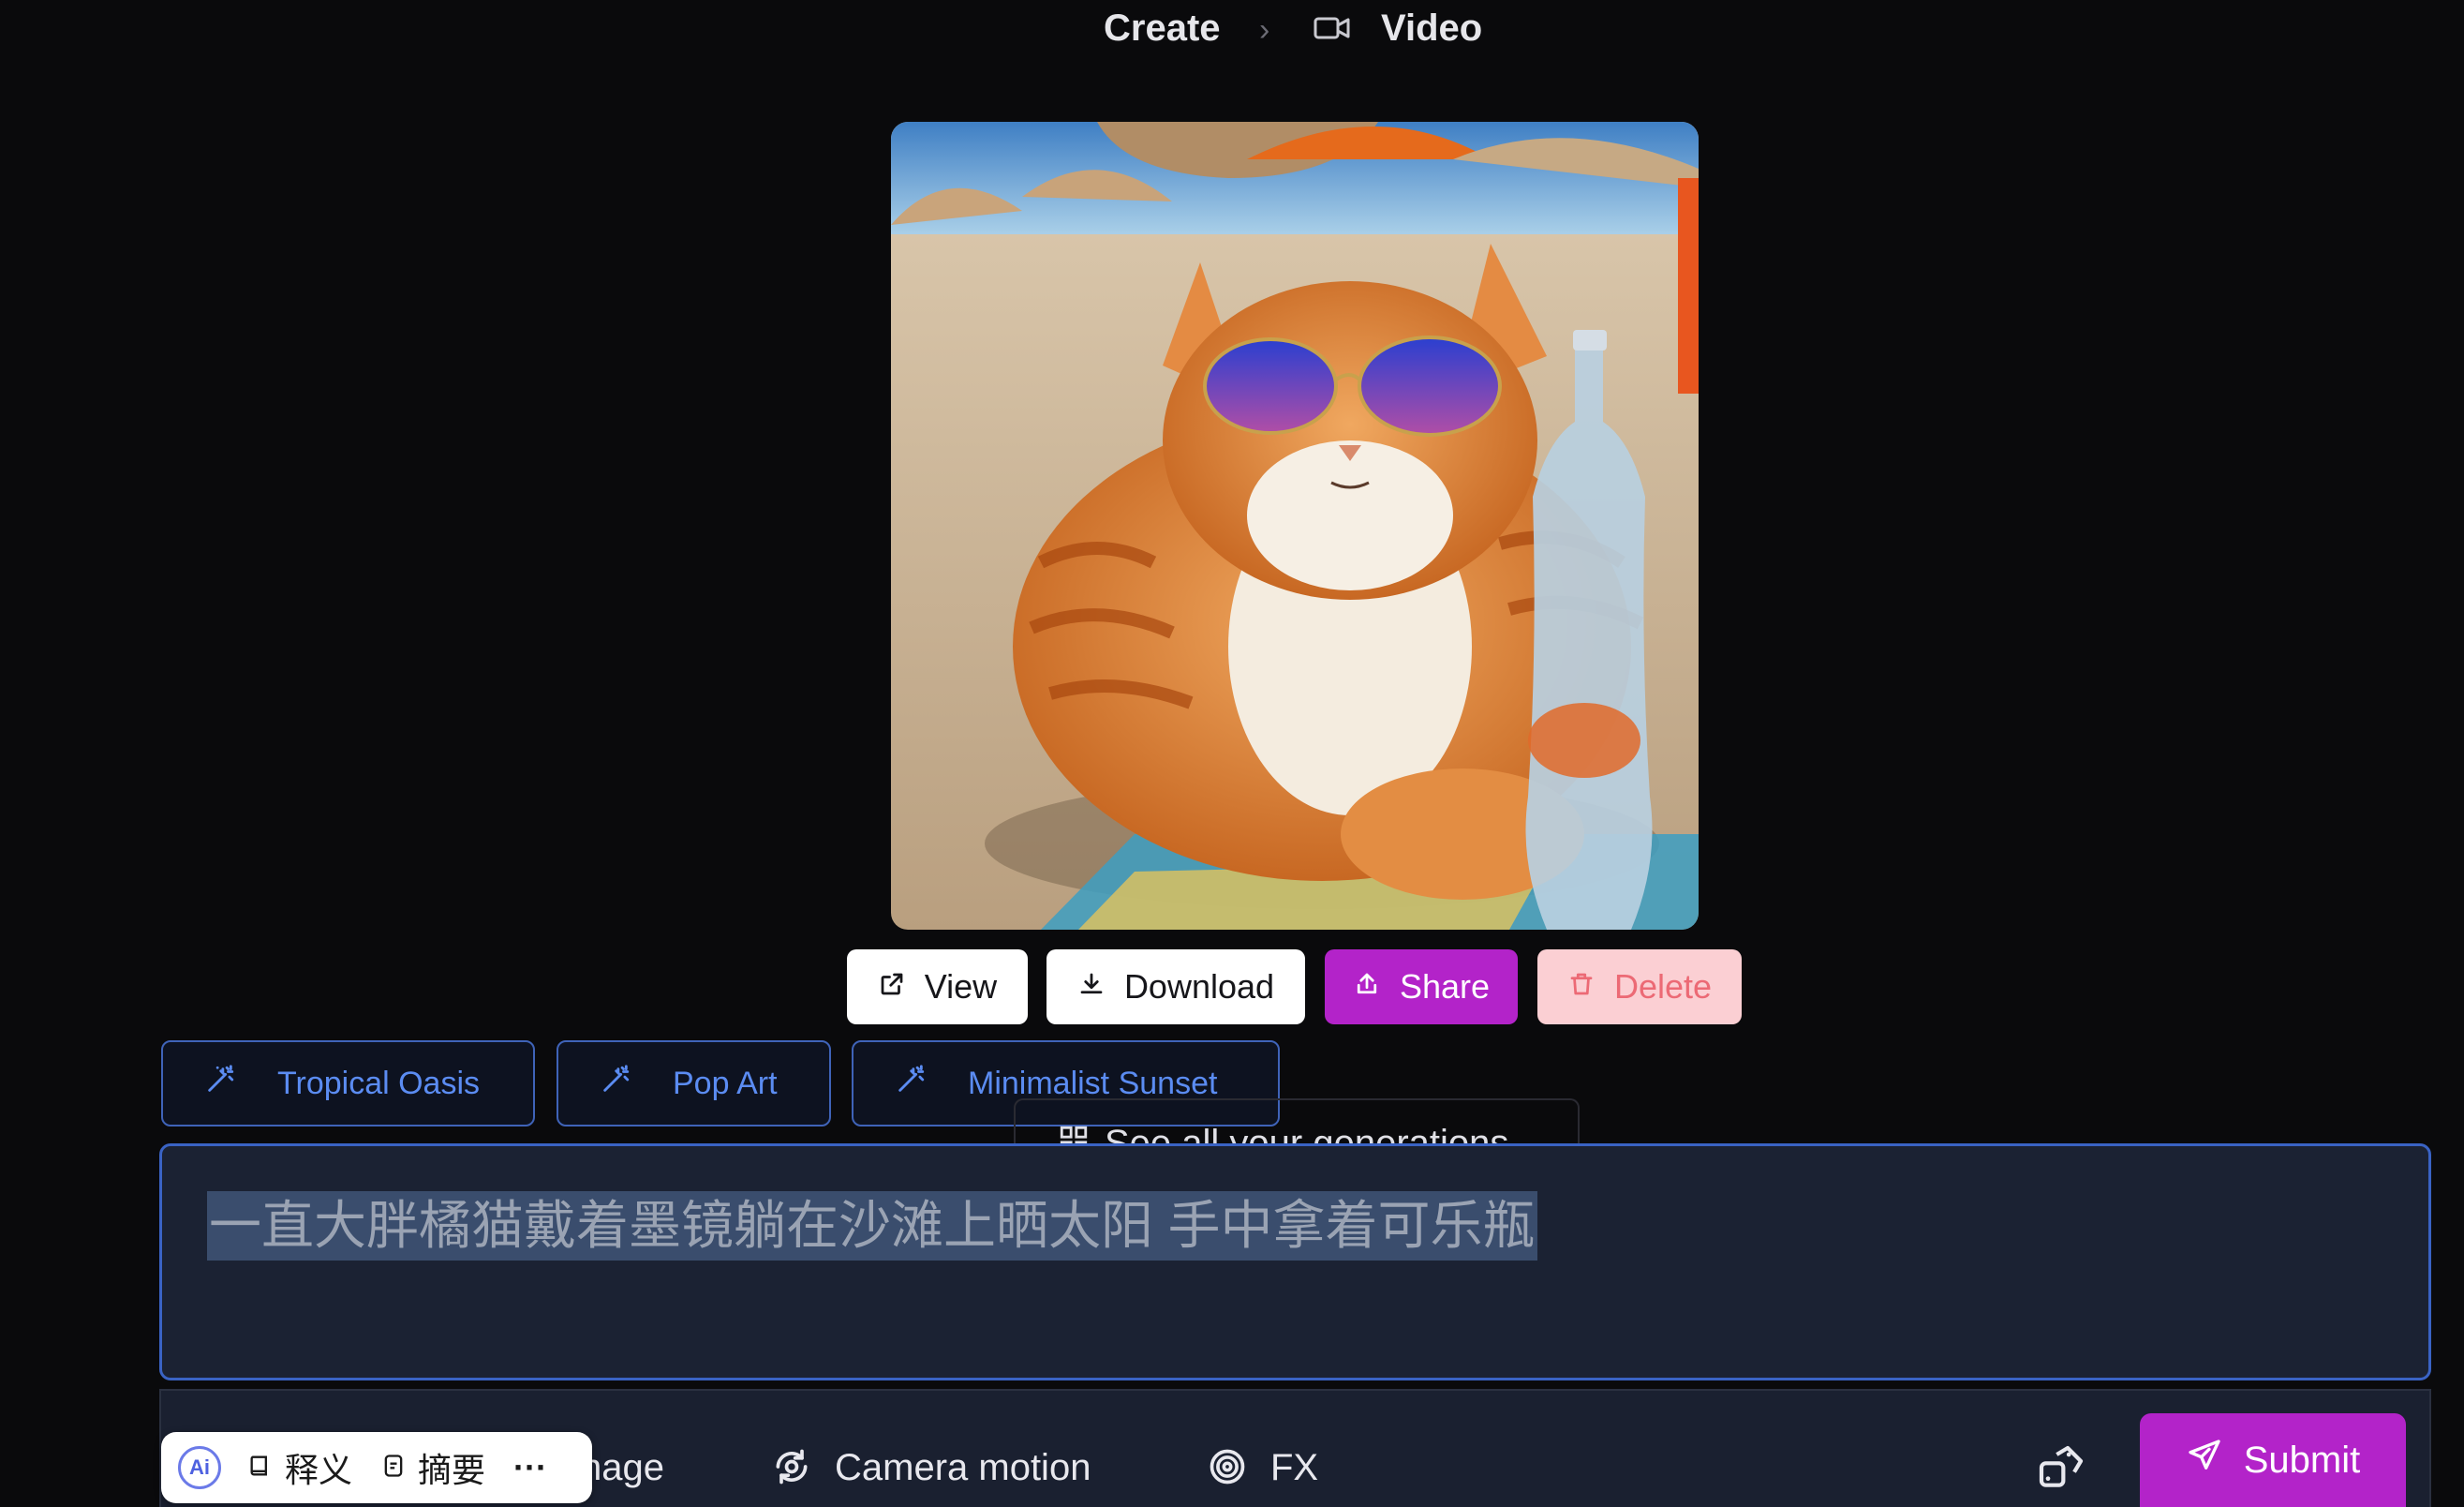 The width and height of the screenshot is (2464, 1507). What do you see at coordinates (199, 1467) in the screenshot?
I see `ai-badge-icon: Ai` at bounding box center [199, 1467].